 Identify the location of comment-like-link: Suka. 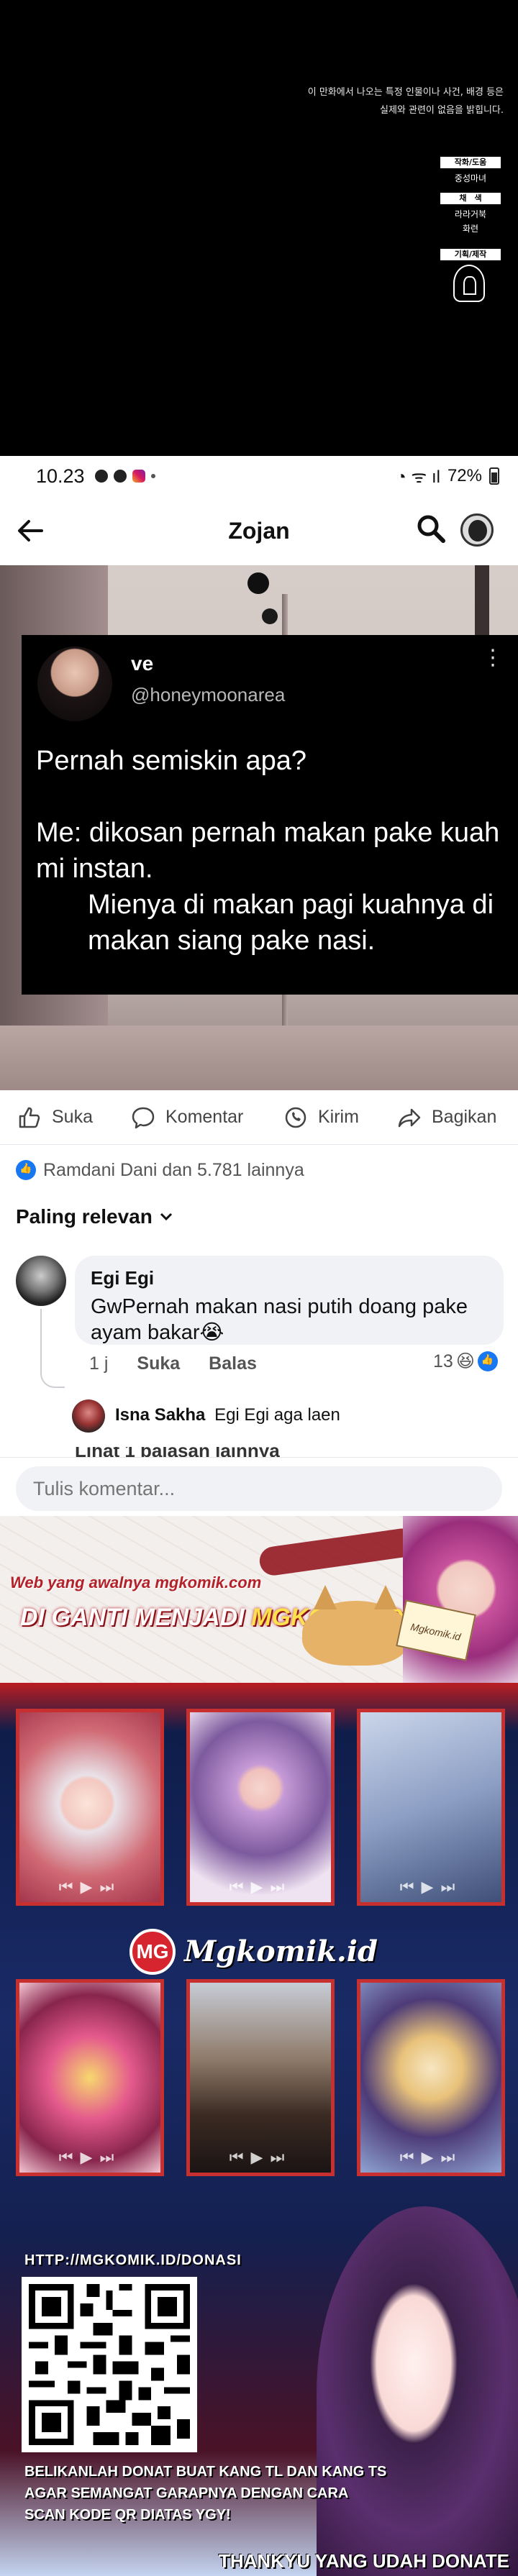
(159, 1363).